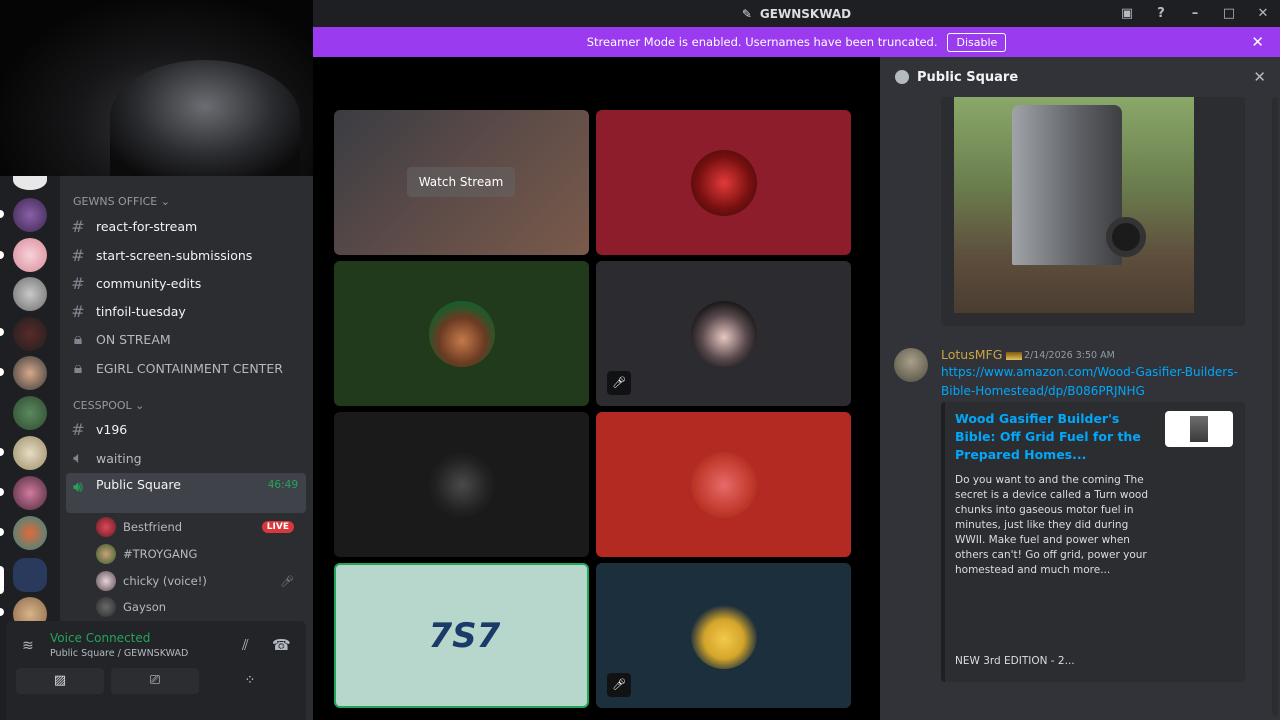 This screenshot has height=720, width=1280. What do you see at coordinates (1195, 13) in the screenshot?
I see `minimize-button: –` at bounding box center [1195, 13].